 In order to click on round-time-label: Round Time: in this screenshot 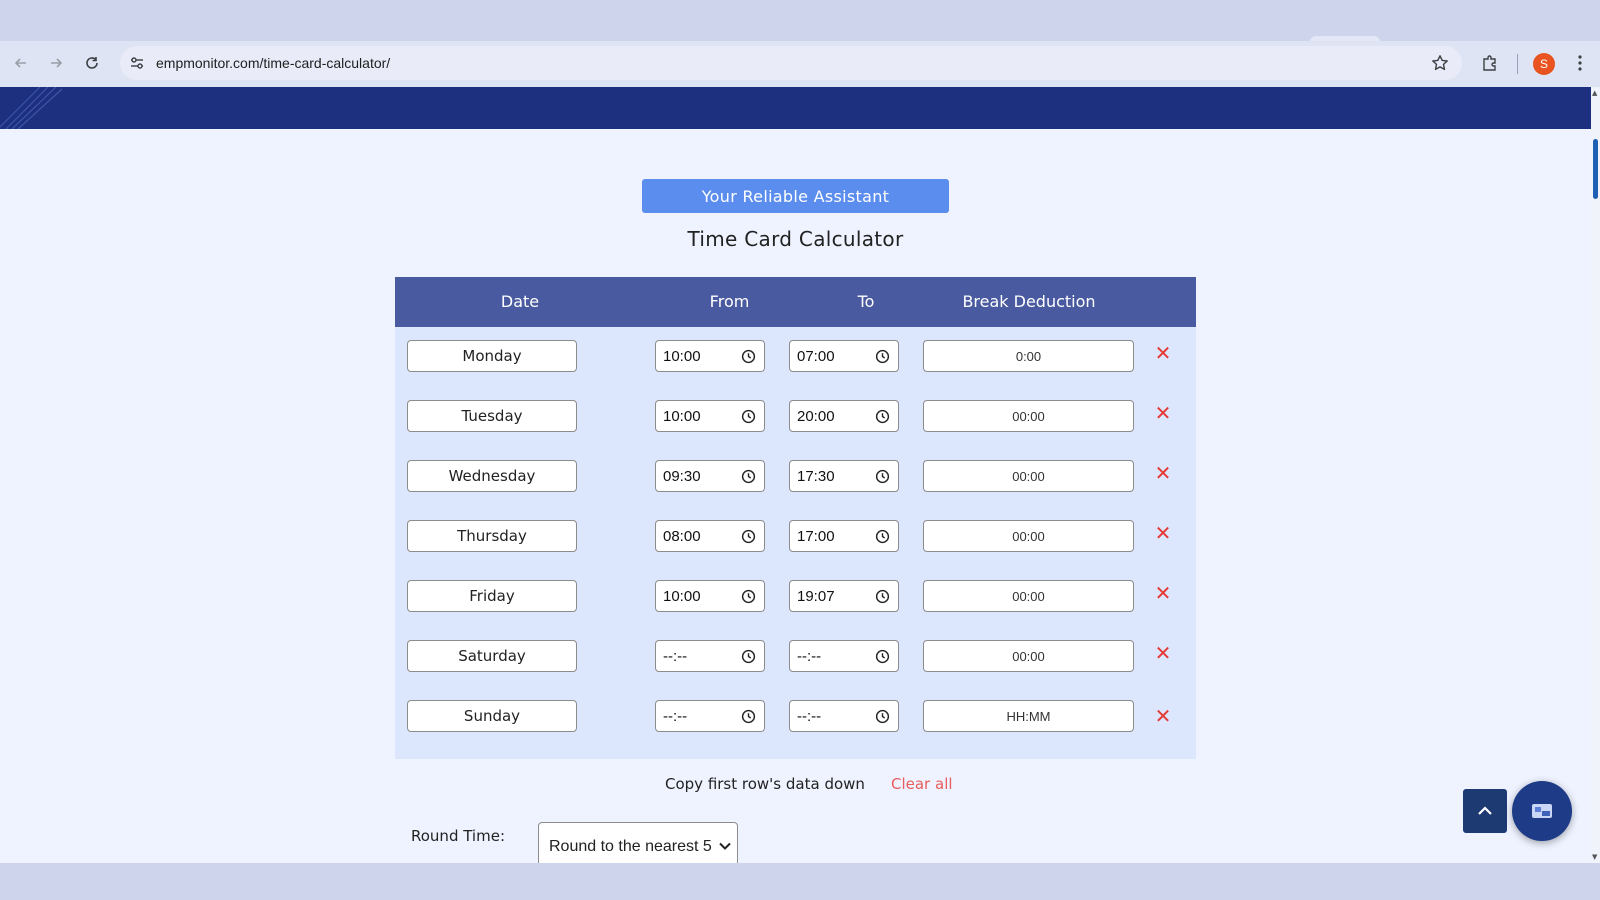, I will do `click(458, 836)`.